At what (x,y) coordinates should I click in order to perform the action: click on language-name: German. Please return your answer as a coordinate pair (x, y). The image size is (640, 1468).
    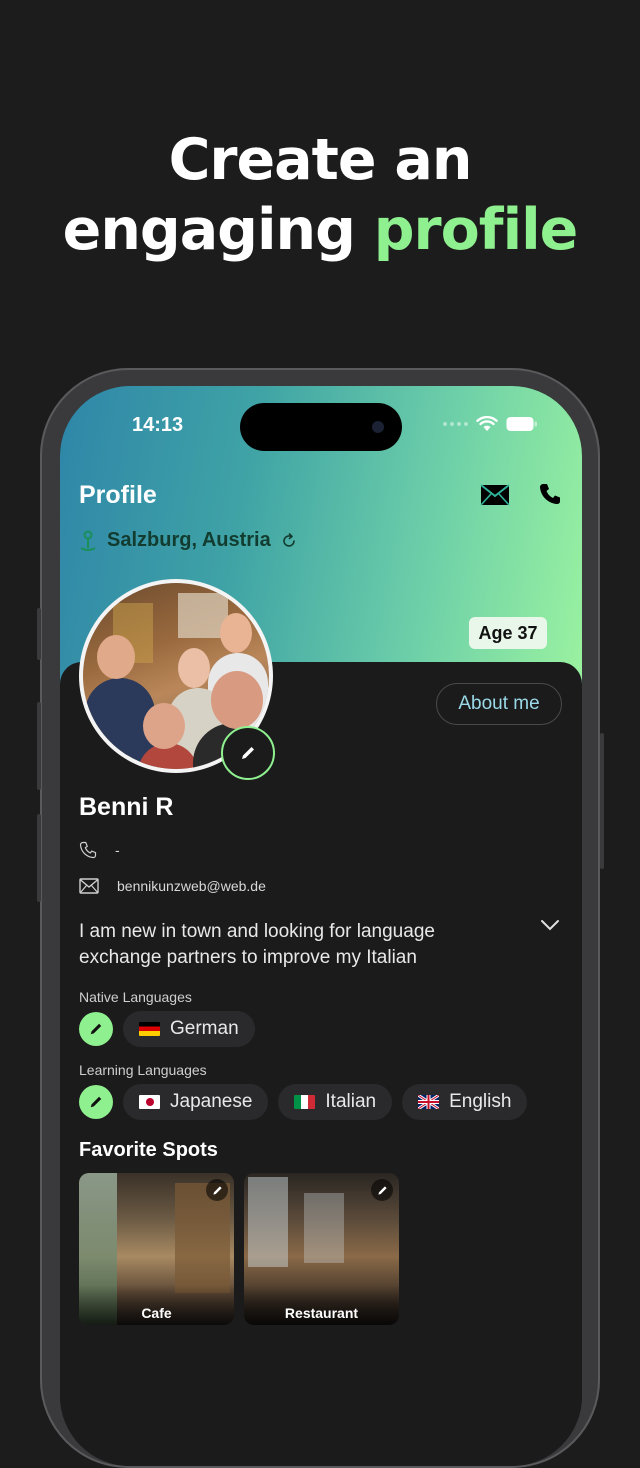
    Looking at the image, I should click on (204, 1028).